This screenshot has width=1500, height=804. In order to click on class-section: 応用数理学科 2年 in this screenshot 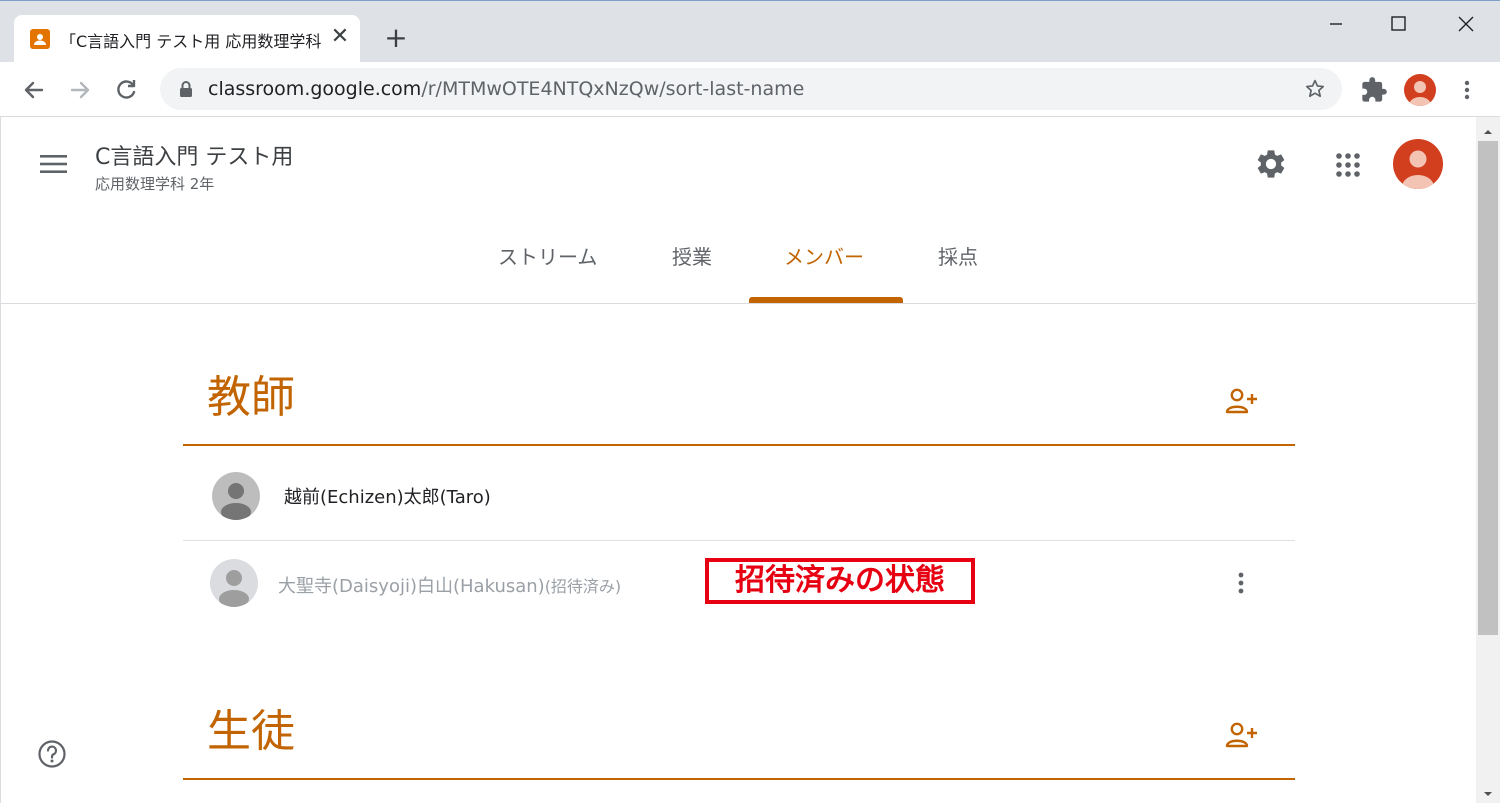, I will do `click(155, 184)`.